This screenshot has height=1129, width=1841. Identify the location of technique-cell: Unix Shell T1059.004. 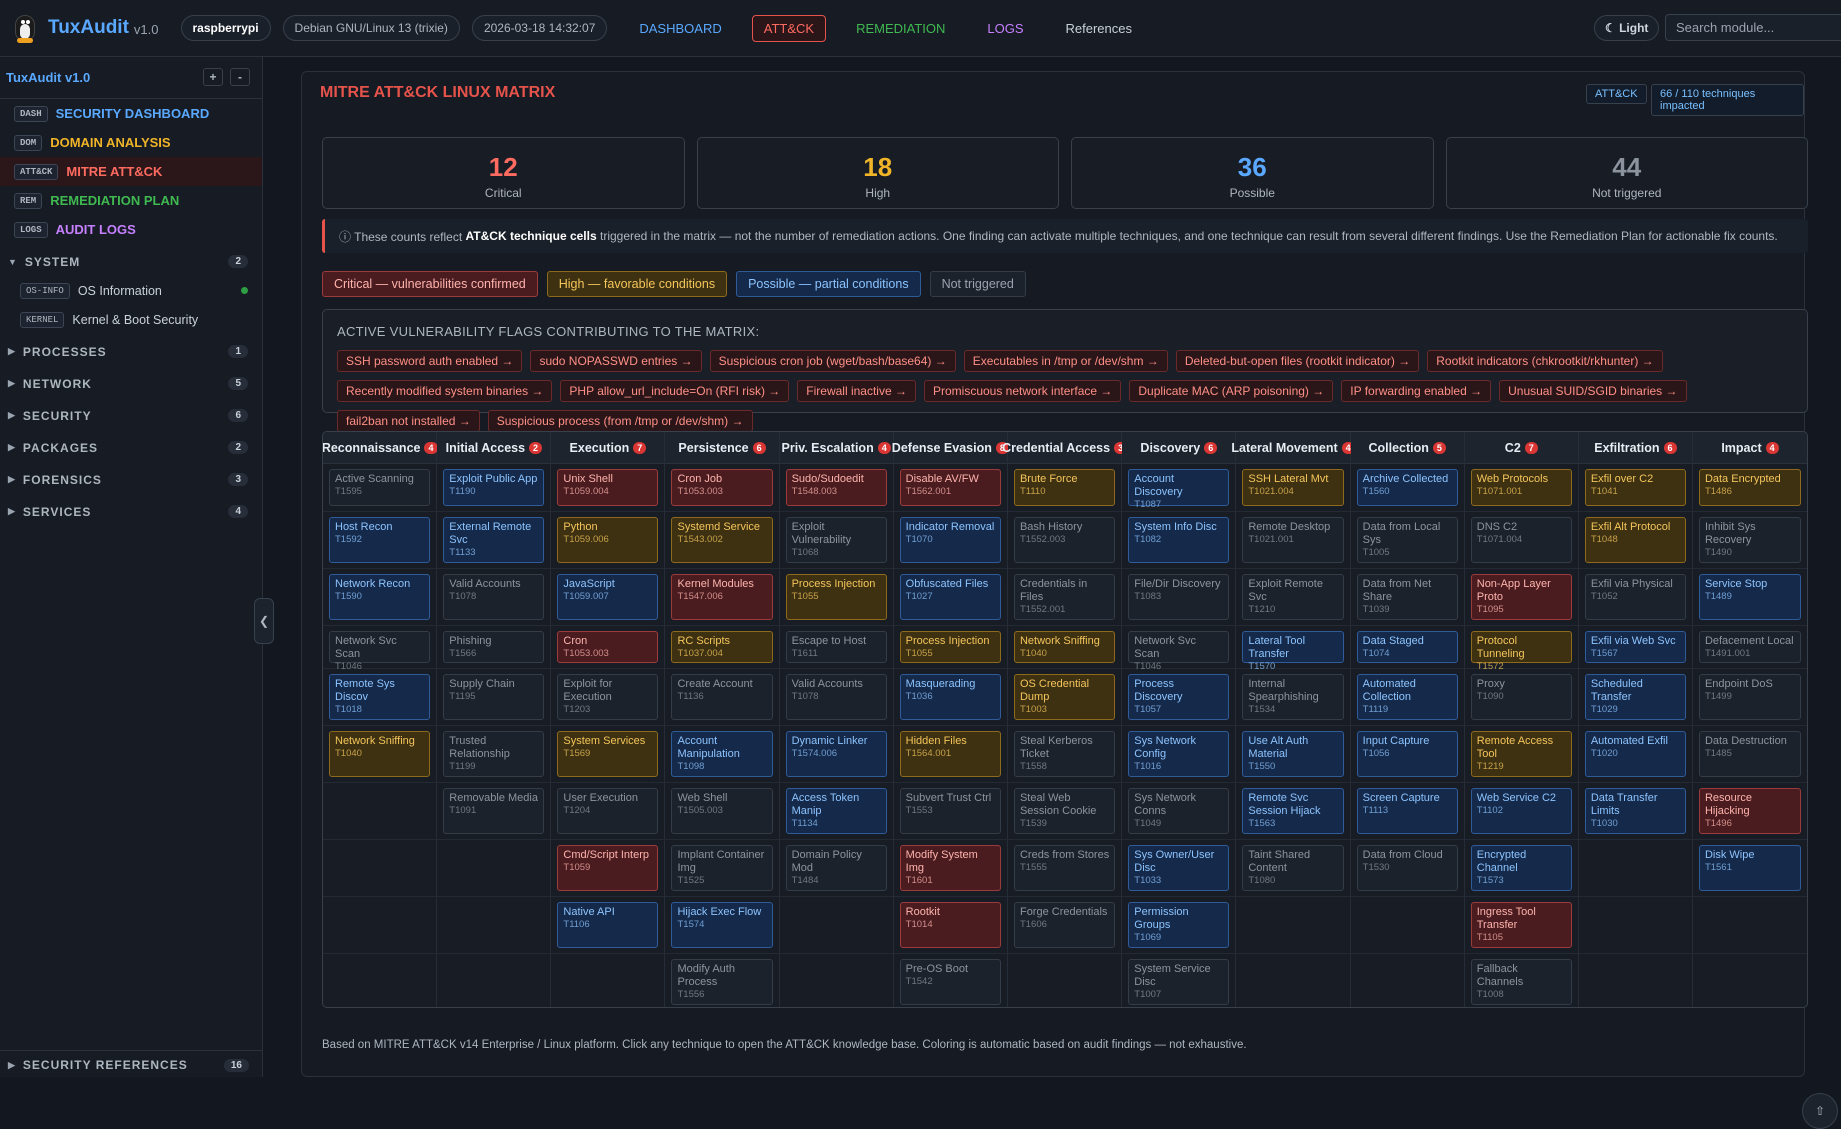
(608, 487).